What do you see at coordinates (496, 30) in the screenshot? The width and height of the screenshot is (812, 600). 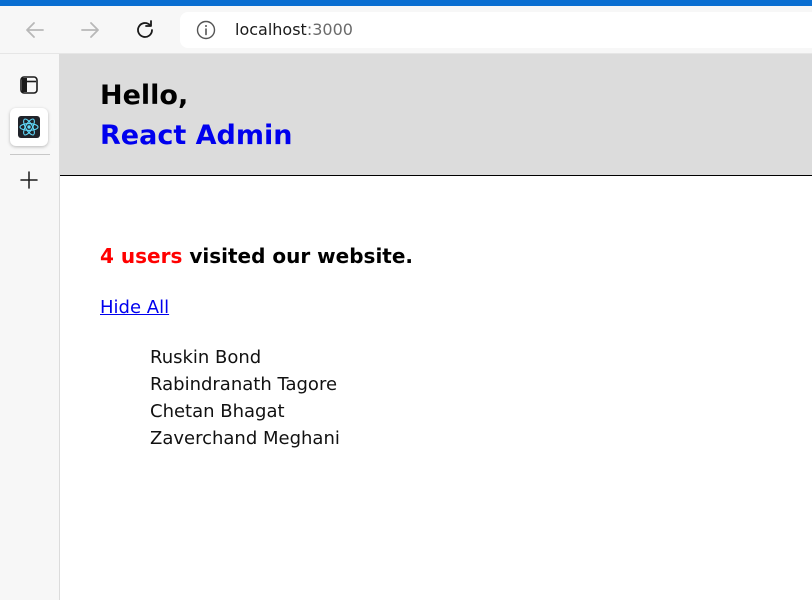 I see `address-bar: localhost:3000` at bounding box center [496, 30].